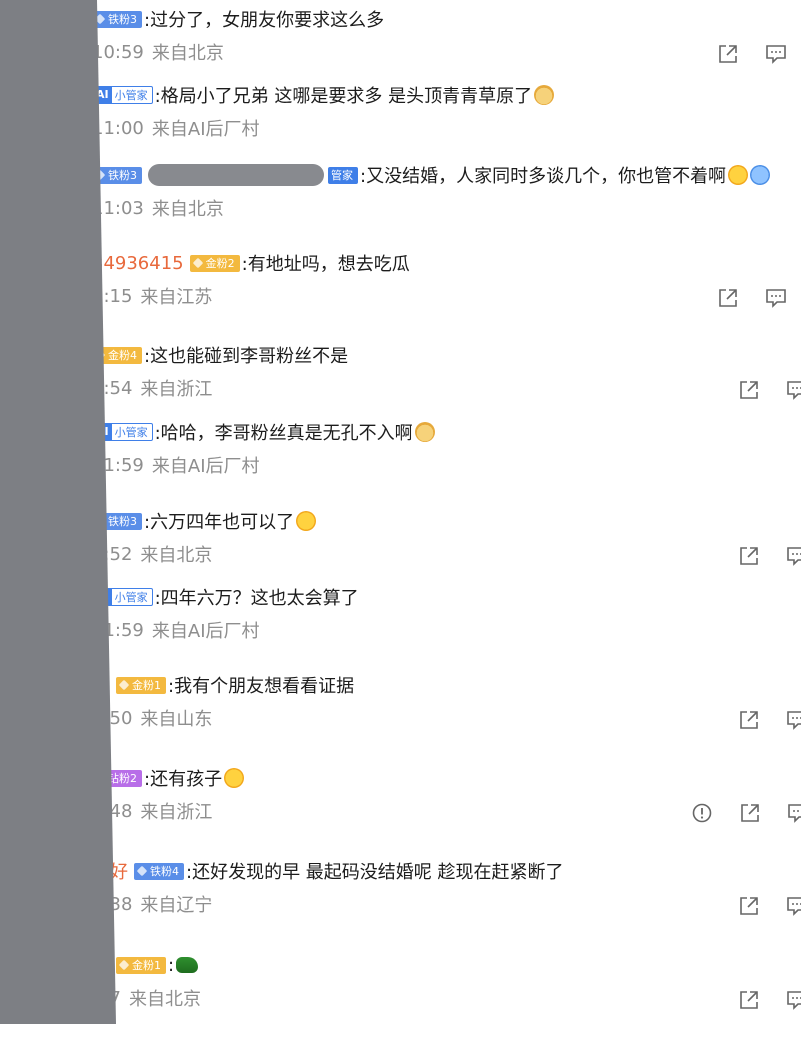 Image resolution: width=801 pixels, height=1040 pixels. Describe the element at coordinates (543, 176) in the screenshot. I see `comment-text: :又没结婚，人家同时多谈几个，你也管不着啊` at that location.